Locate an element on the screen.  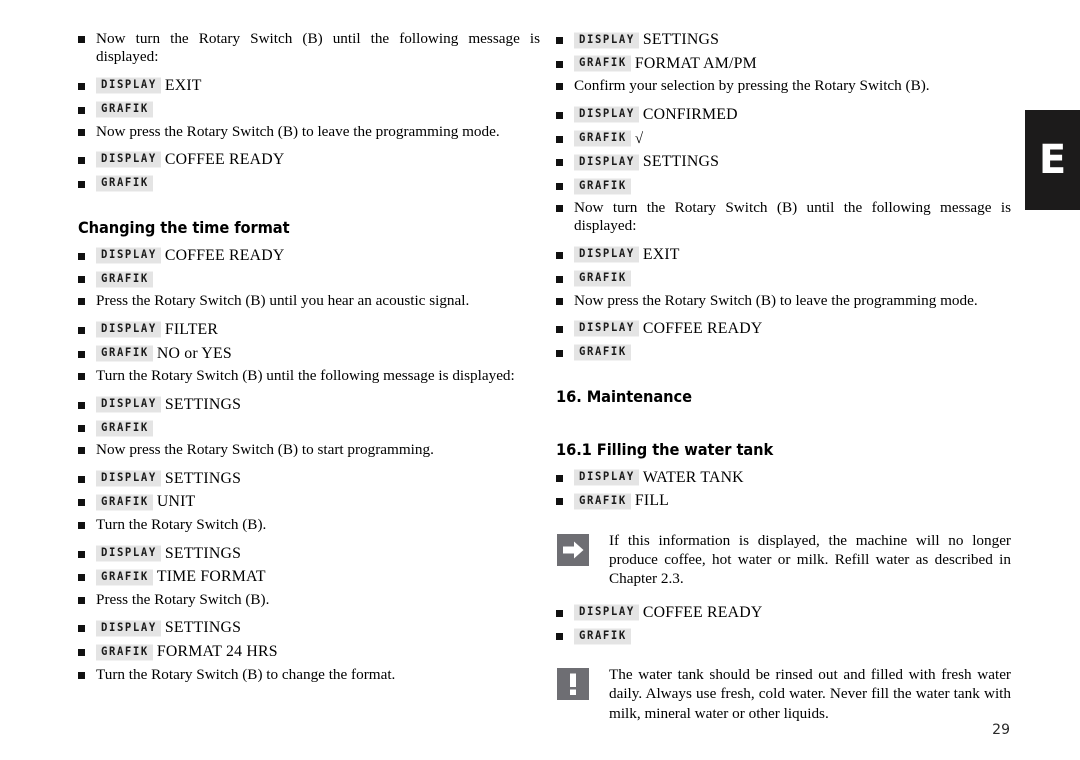
instruction-step: Turn the Rotary Switch (B). is located at coordinates (309, 525).